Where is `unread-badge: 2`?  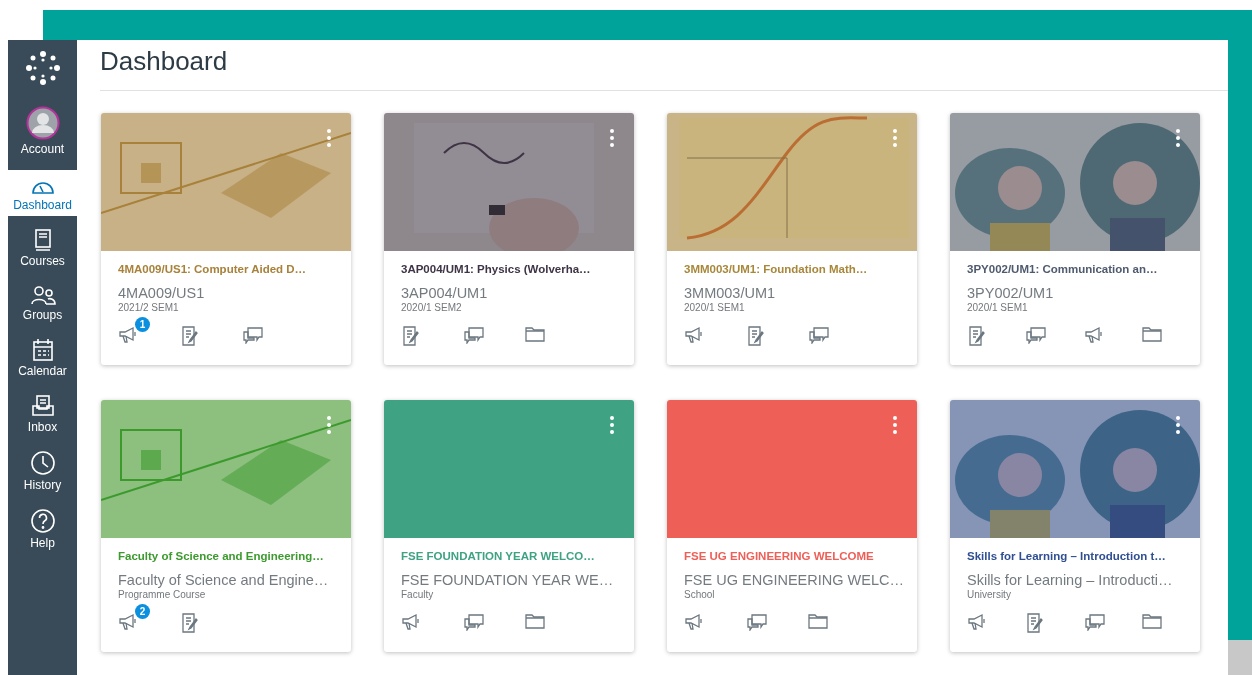
unread-badge: 2 is located at coordinates (142, 611).